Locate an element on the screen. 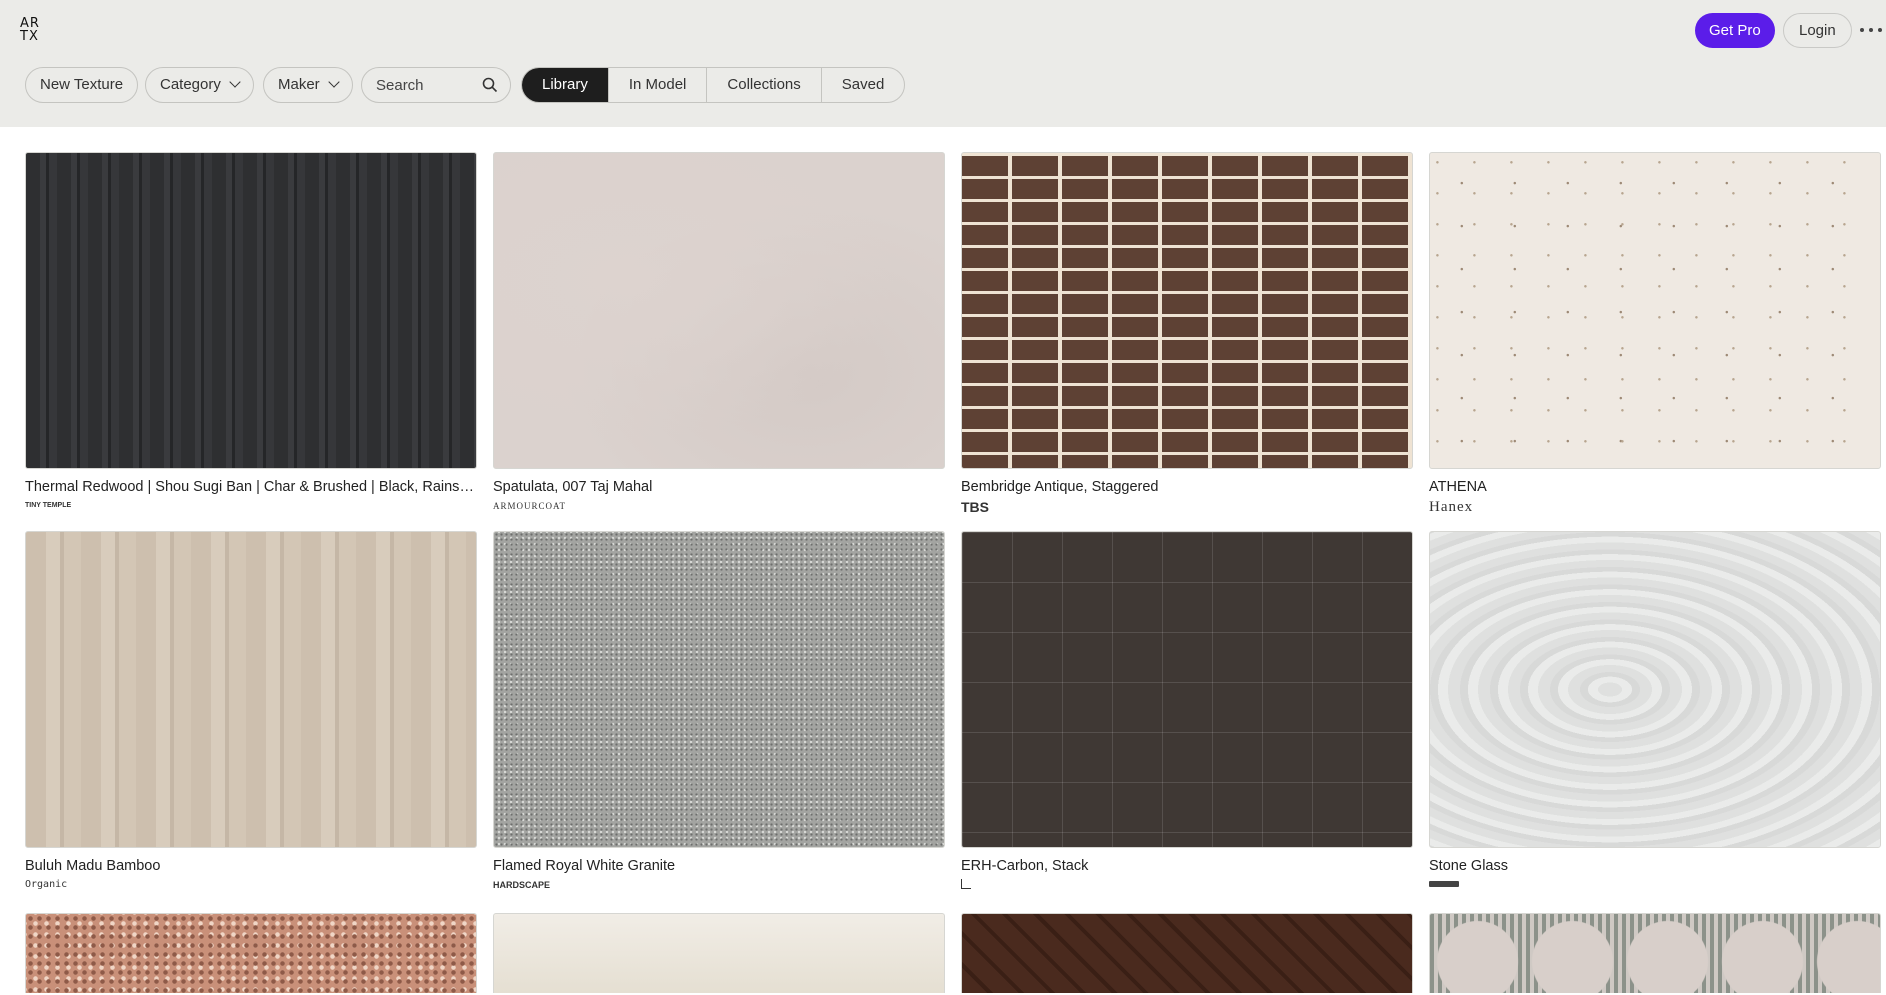 The height and width of the screenshot is (995, 1886). maker-logo: Organic is located at coordinates (46, 884).